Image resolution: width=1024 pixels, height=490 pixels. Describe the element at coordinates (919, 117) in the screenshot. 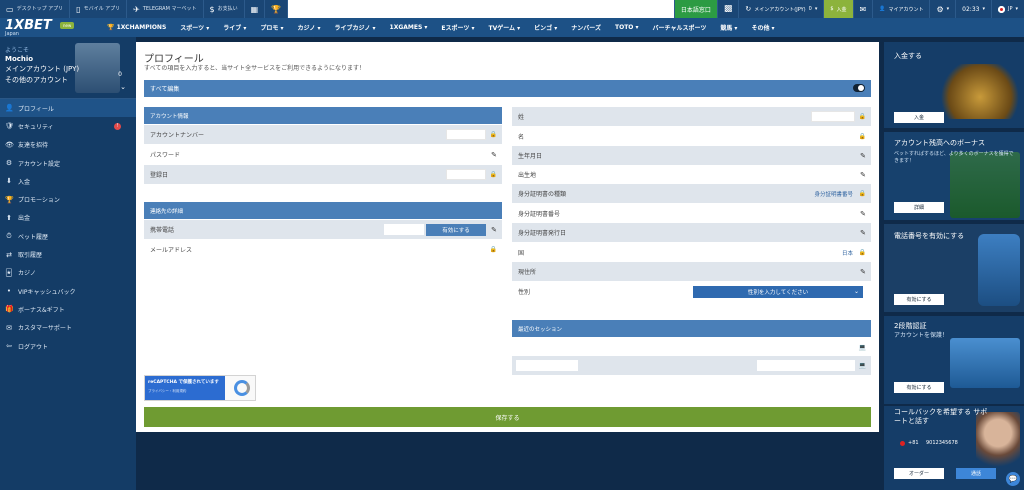

I see `deposit-card-button: 入金` at that location.